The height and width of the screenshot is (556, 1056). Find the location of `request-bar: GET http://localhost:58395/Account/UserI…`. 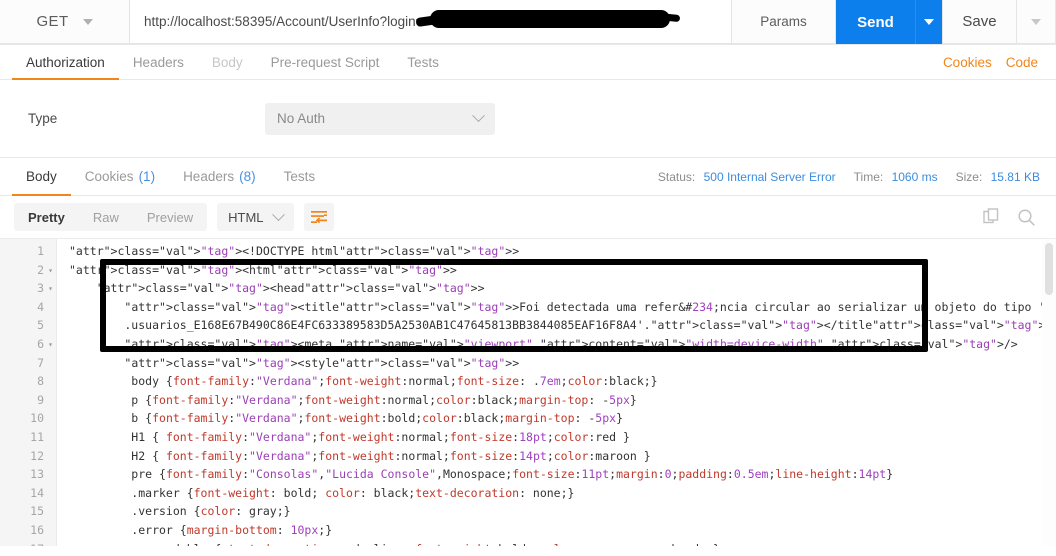

request-bar: GET http://localhost:58395/Account/UserI… is located at coordinates (528, 22).